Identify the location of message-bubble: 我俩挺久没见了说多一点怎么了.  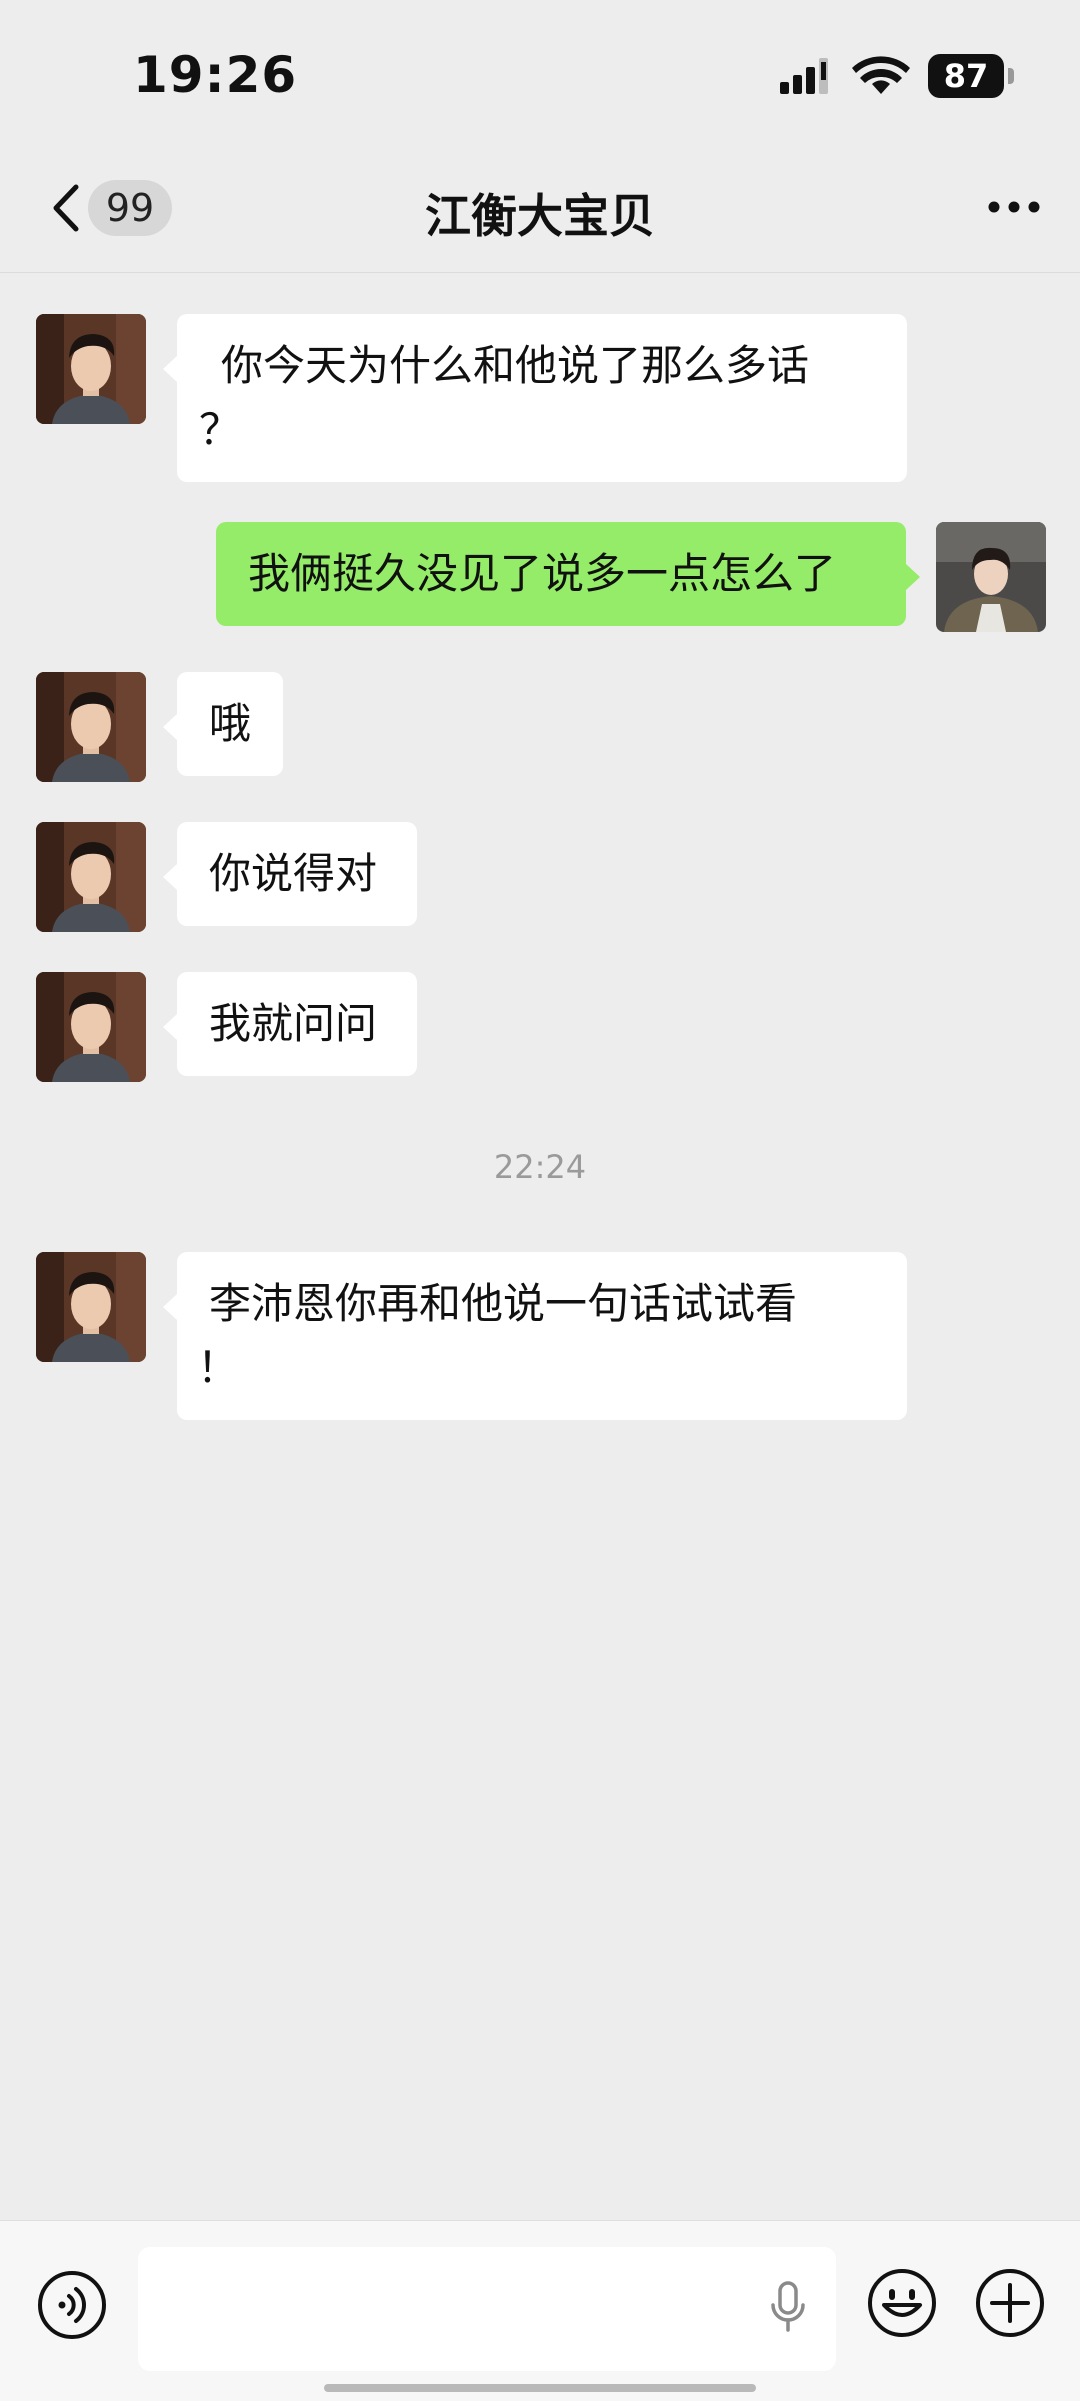
(561, 574).